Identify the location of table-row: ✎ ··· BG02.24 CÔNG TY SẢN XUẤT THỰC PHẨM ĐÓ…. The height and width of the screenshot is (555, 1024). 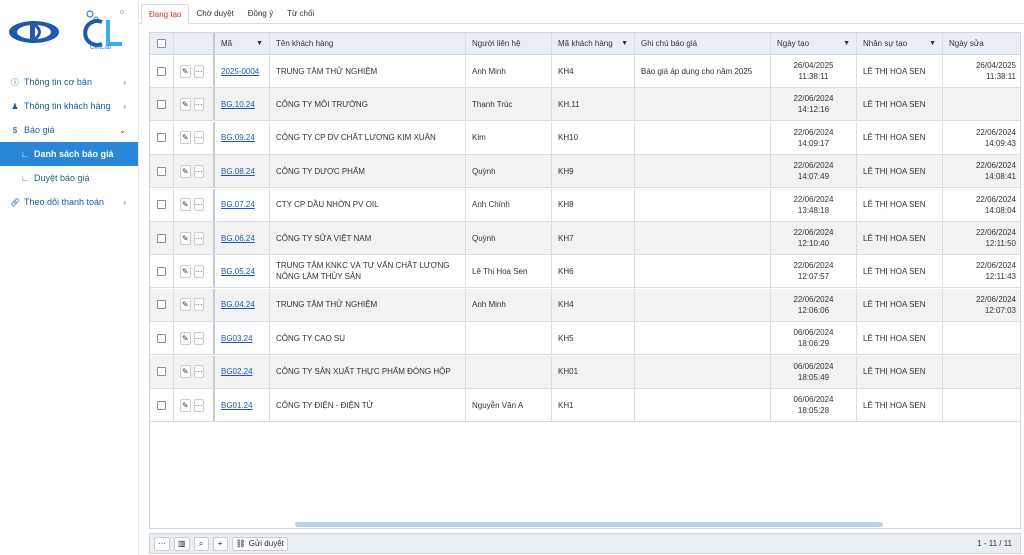
(585, 372).